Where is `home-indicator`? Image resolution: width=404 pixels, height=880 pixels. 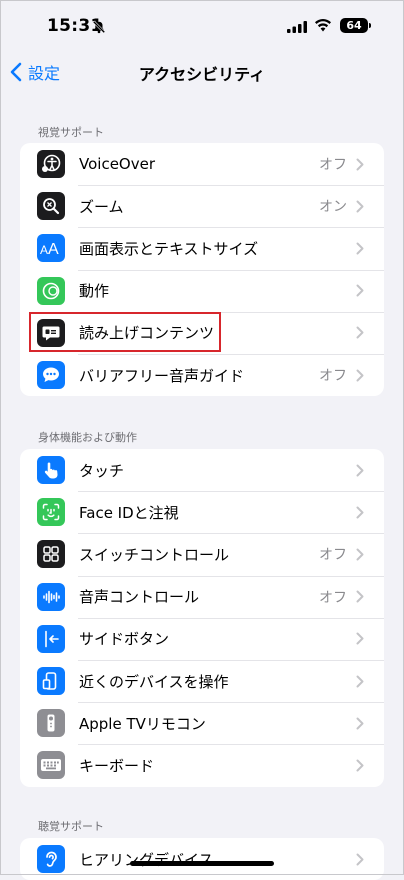
home-indicator is located at coordinates (202, 863).